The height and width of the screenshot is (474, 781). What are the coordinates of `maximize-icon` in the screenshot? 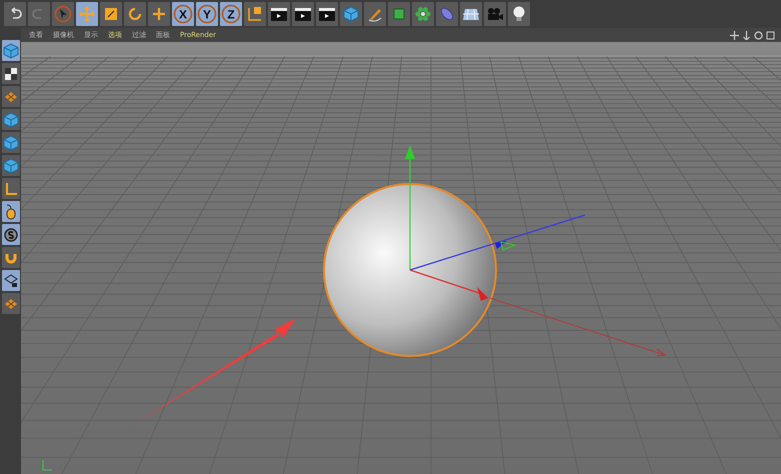 It's located at (770, 35).